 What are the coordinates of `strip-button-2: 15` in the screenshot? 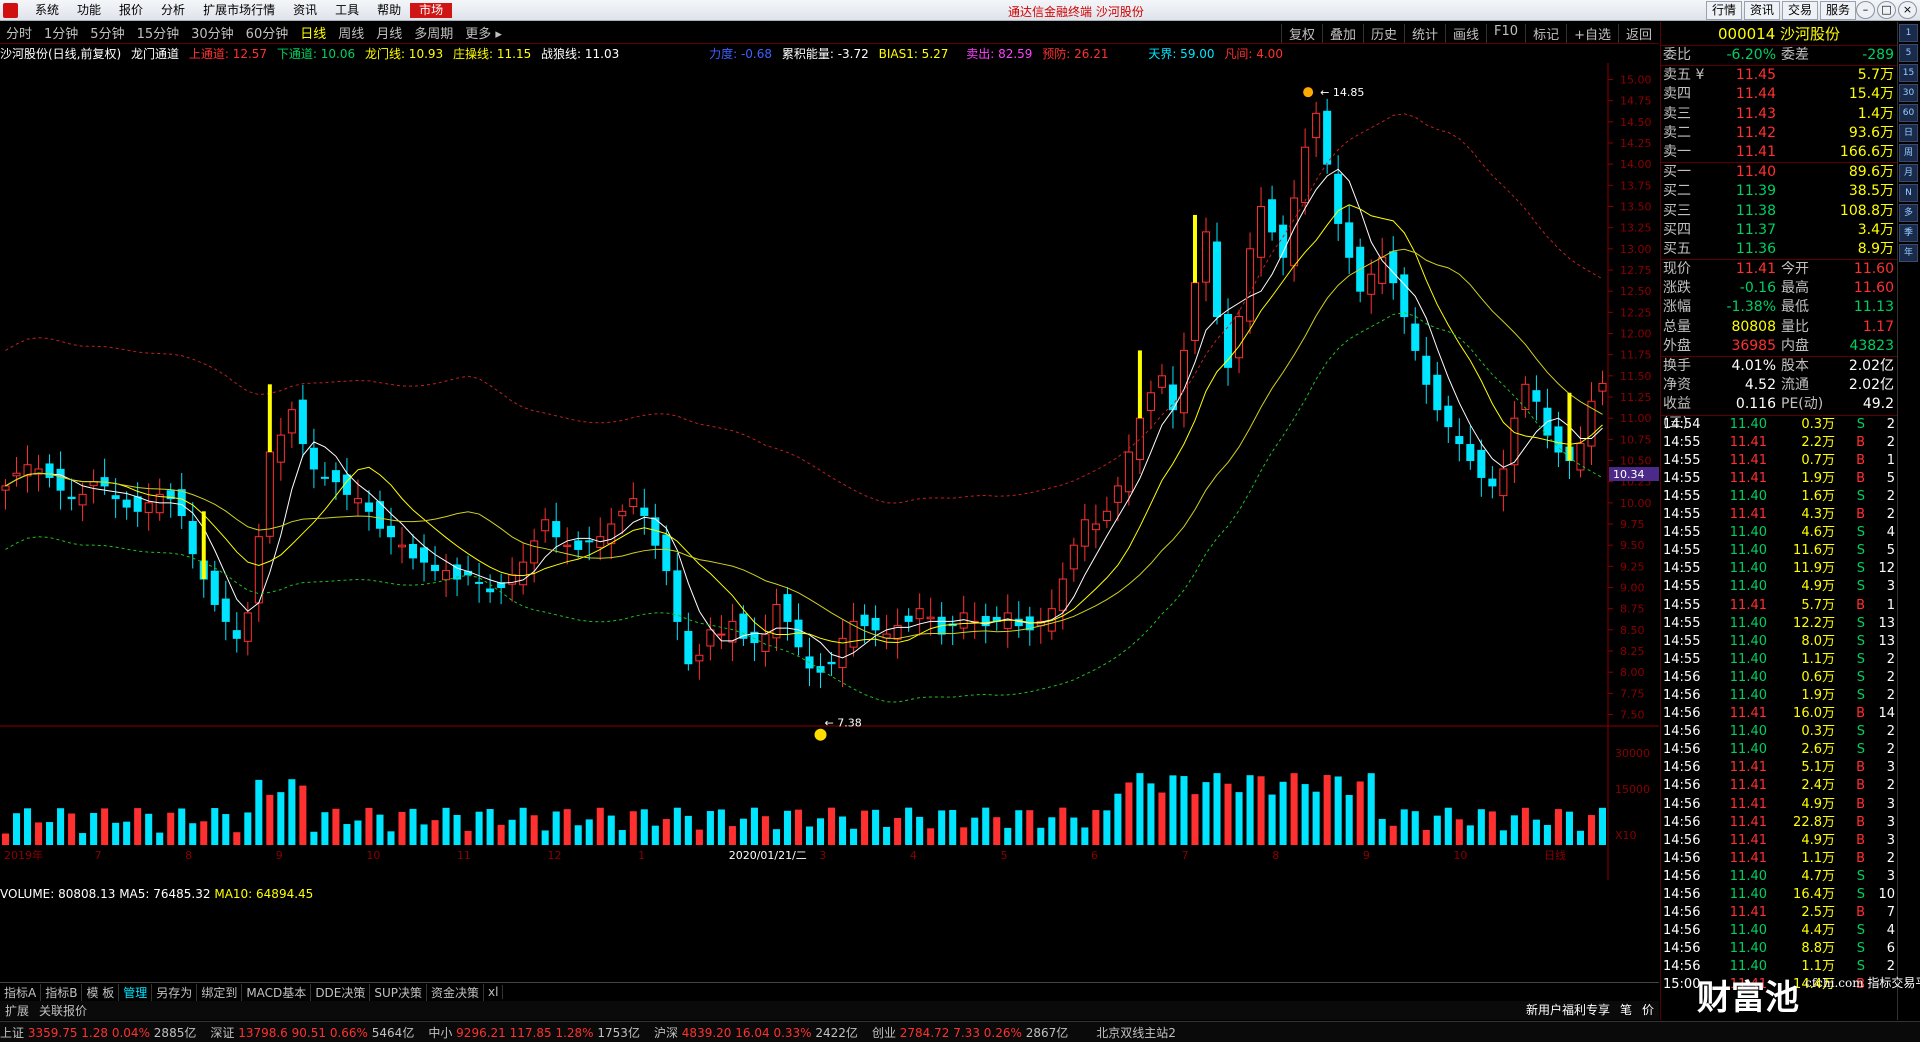 It's located at (1908, 73).